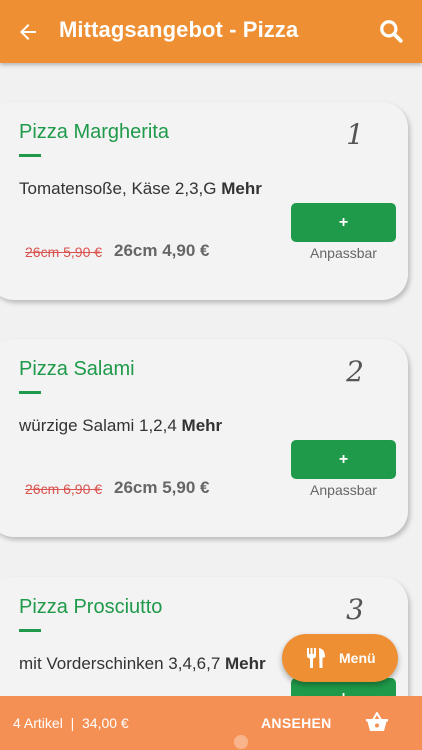 Image resolution: width=422 pixels, height=750 pixels. Describe the element at coordinates (120, 663) in the screenshot. I see `description-text: mit Vorderschinken 3,4,6,7` at that location.